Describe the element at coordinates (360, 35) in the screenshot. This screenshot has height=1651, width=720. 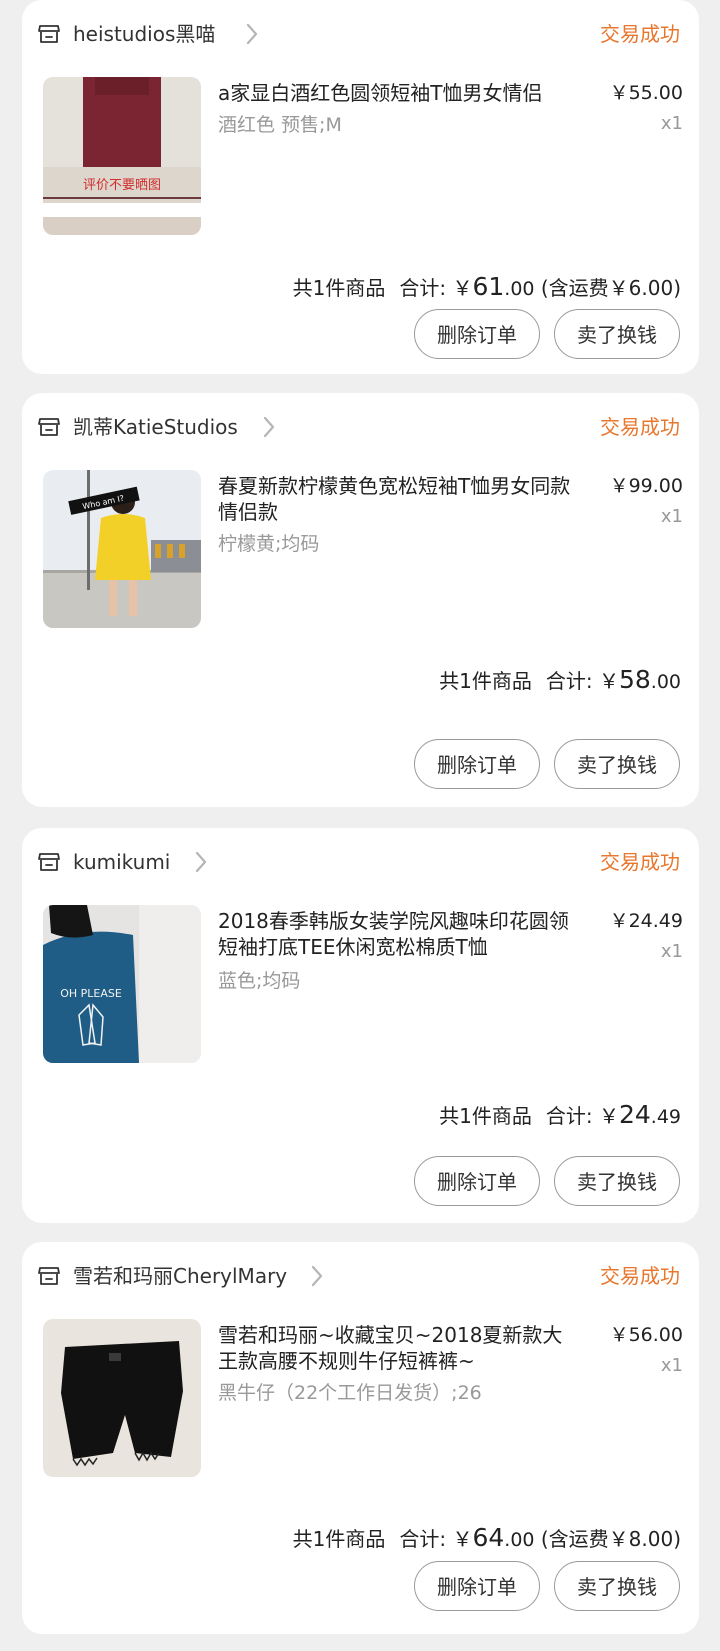
I see `store-header: heistudios黑喵 交易成功` at that location.